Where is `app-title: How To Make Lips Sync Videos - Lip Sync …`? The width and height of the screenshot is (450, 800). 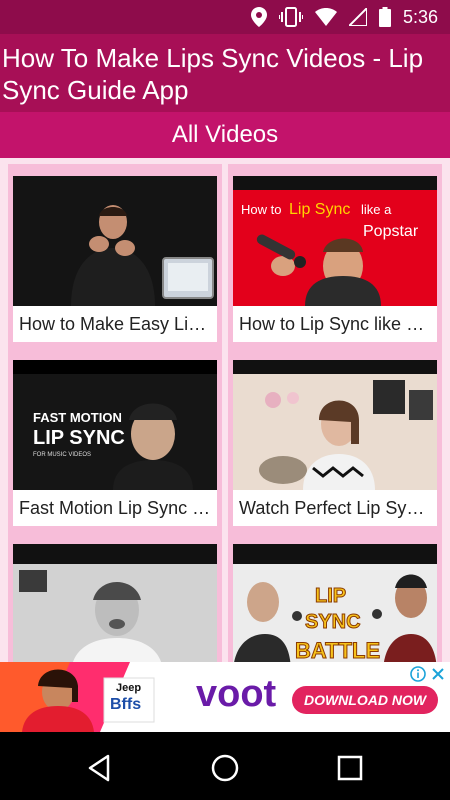
app-title: How To Make Lips Sync Videos - Lip Sync … is located at coordinates (213, 74).